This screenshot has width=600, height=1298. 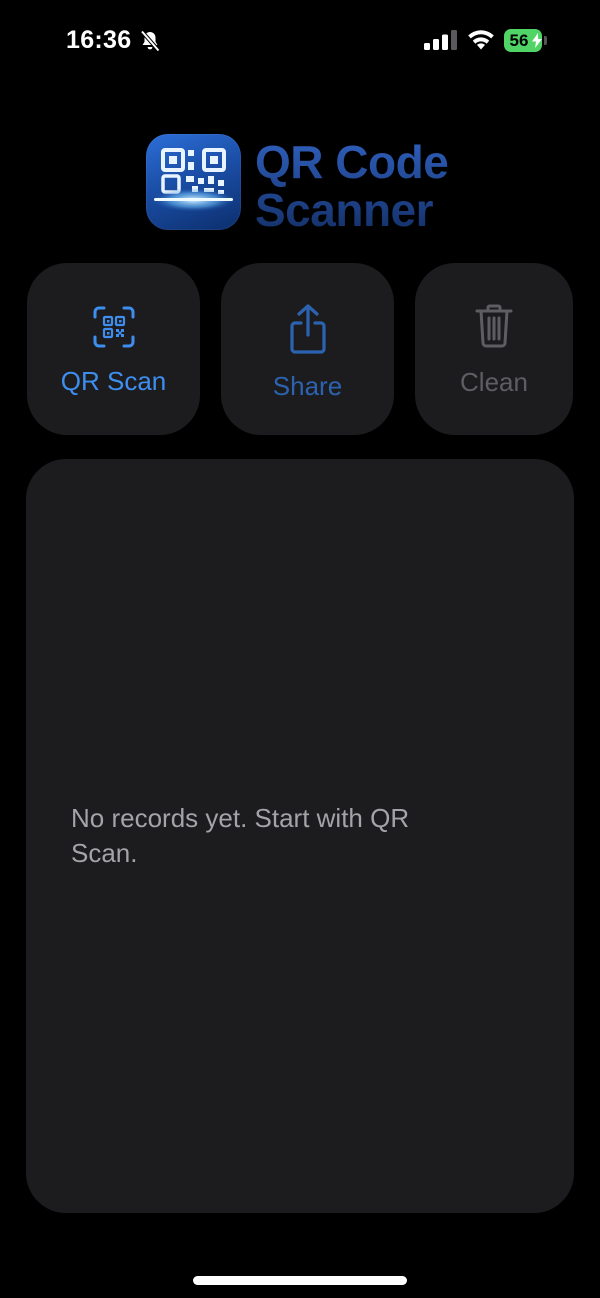 What do you see at coordinates (113, 349) in the screenshot?
I see `qr-scan-button: QR Scan` at bounding box center [113, 349].